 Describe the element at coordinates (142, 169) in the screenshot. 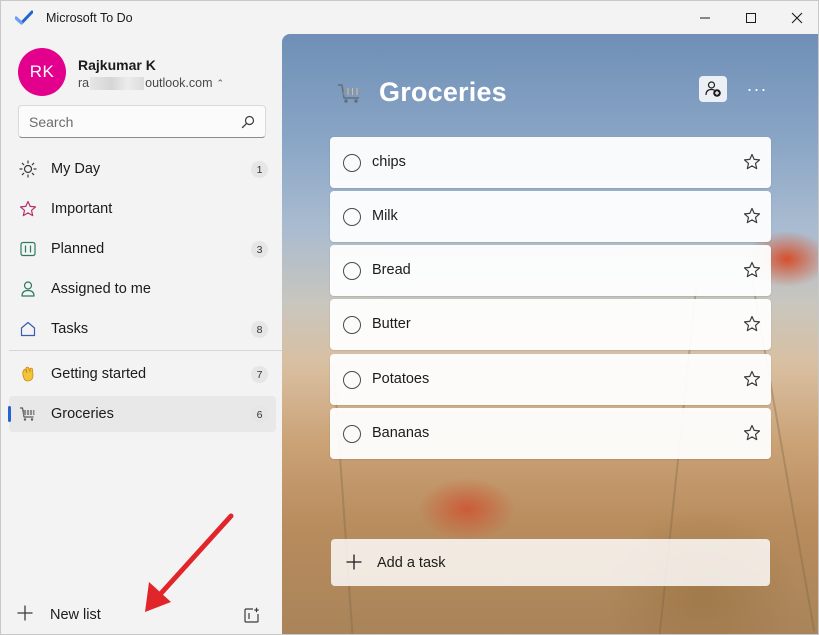

I see `sidebar-item-my-day: My Day 1` at that location.